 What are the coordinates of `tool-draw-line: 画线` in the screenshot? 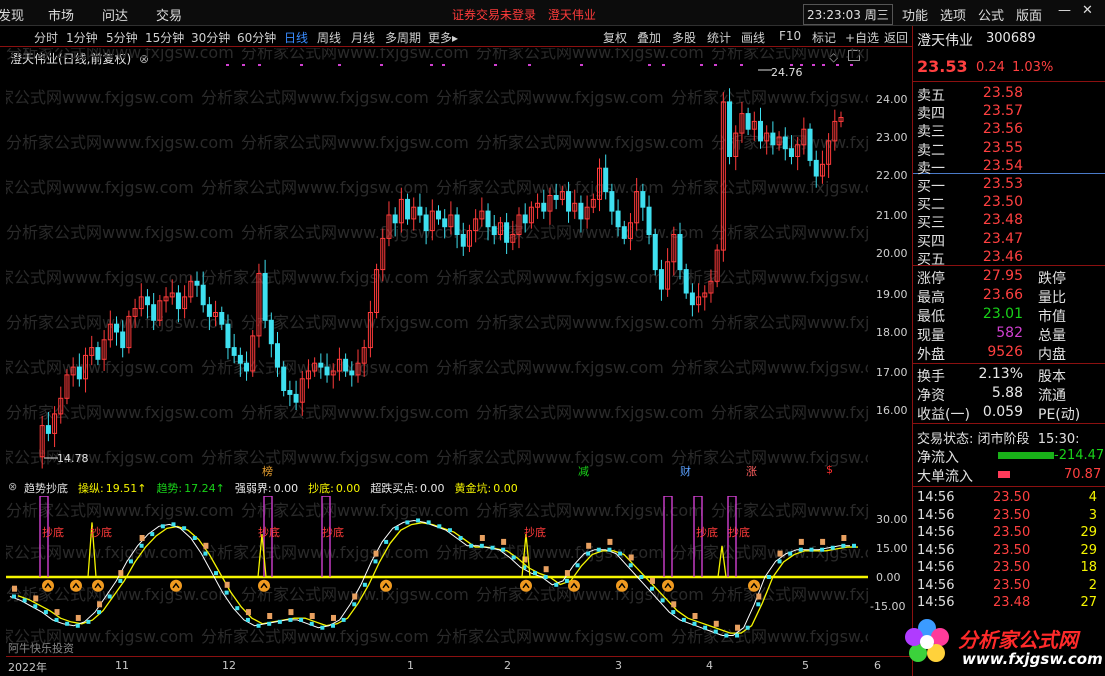 It's located at (753, 37).